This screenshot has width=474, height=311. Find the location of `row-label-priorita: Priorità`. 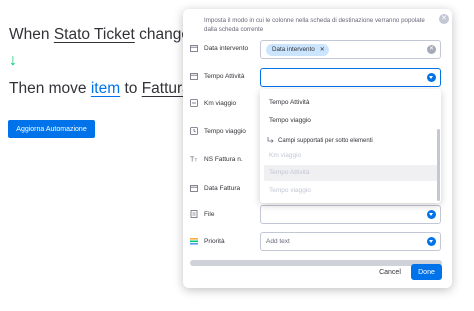

row-label-priorita: Priorità is located at coordinates (207, 241).